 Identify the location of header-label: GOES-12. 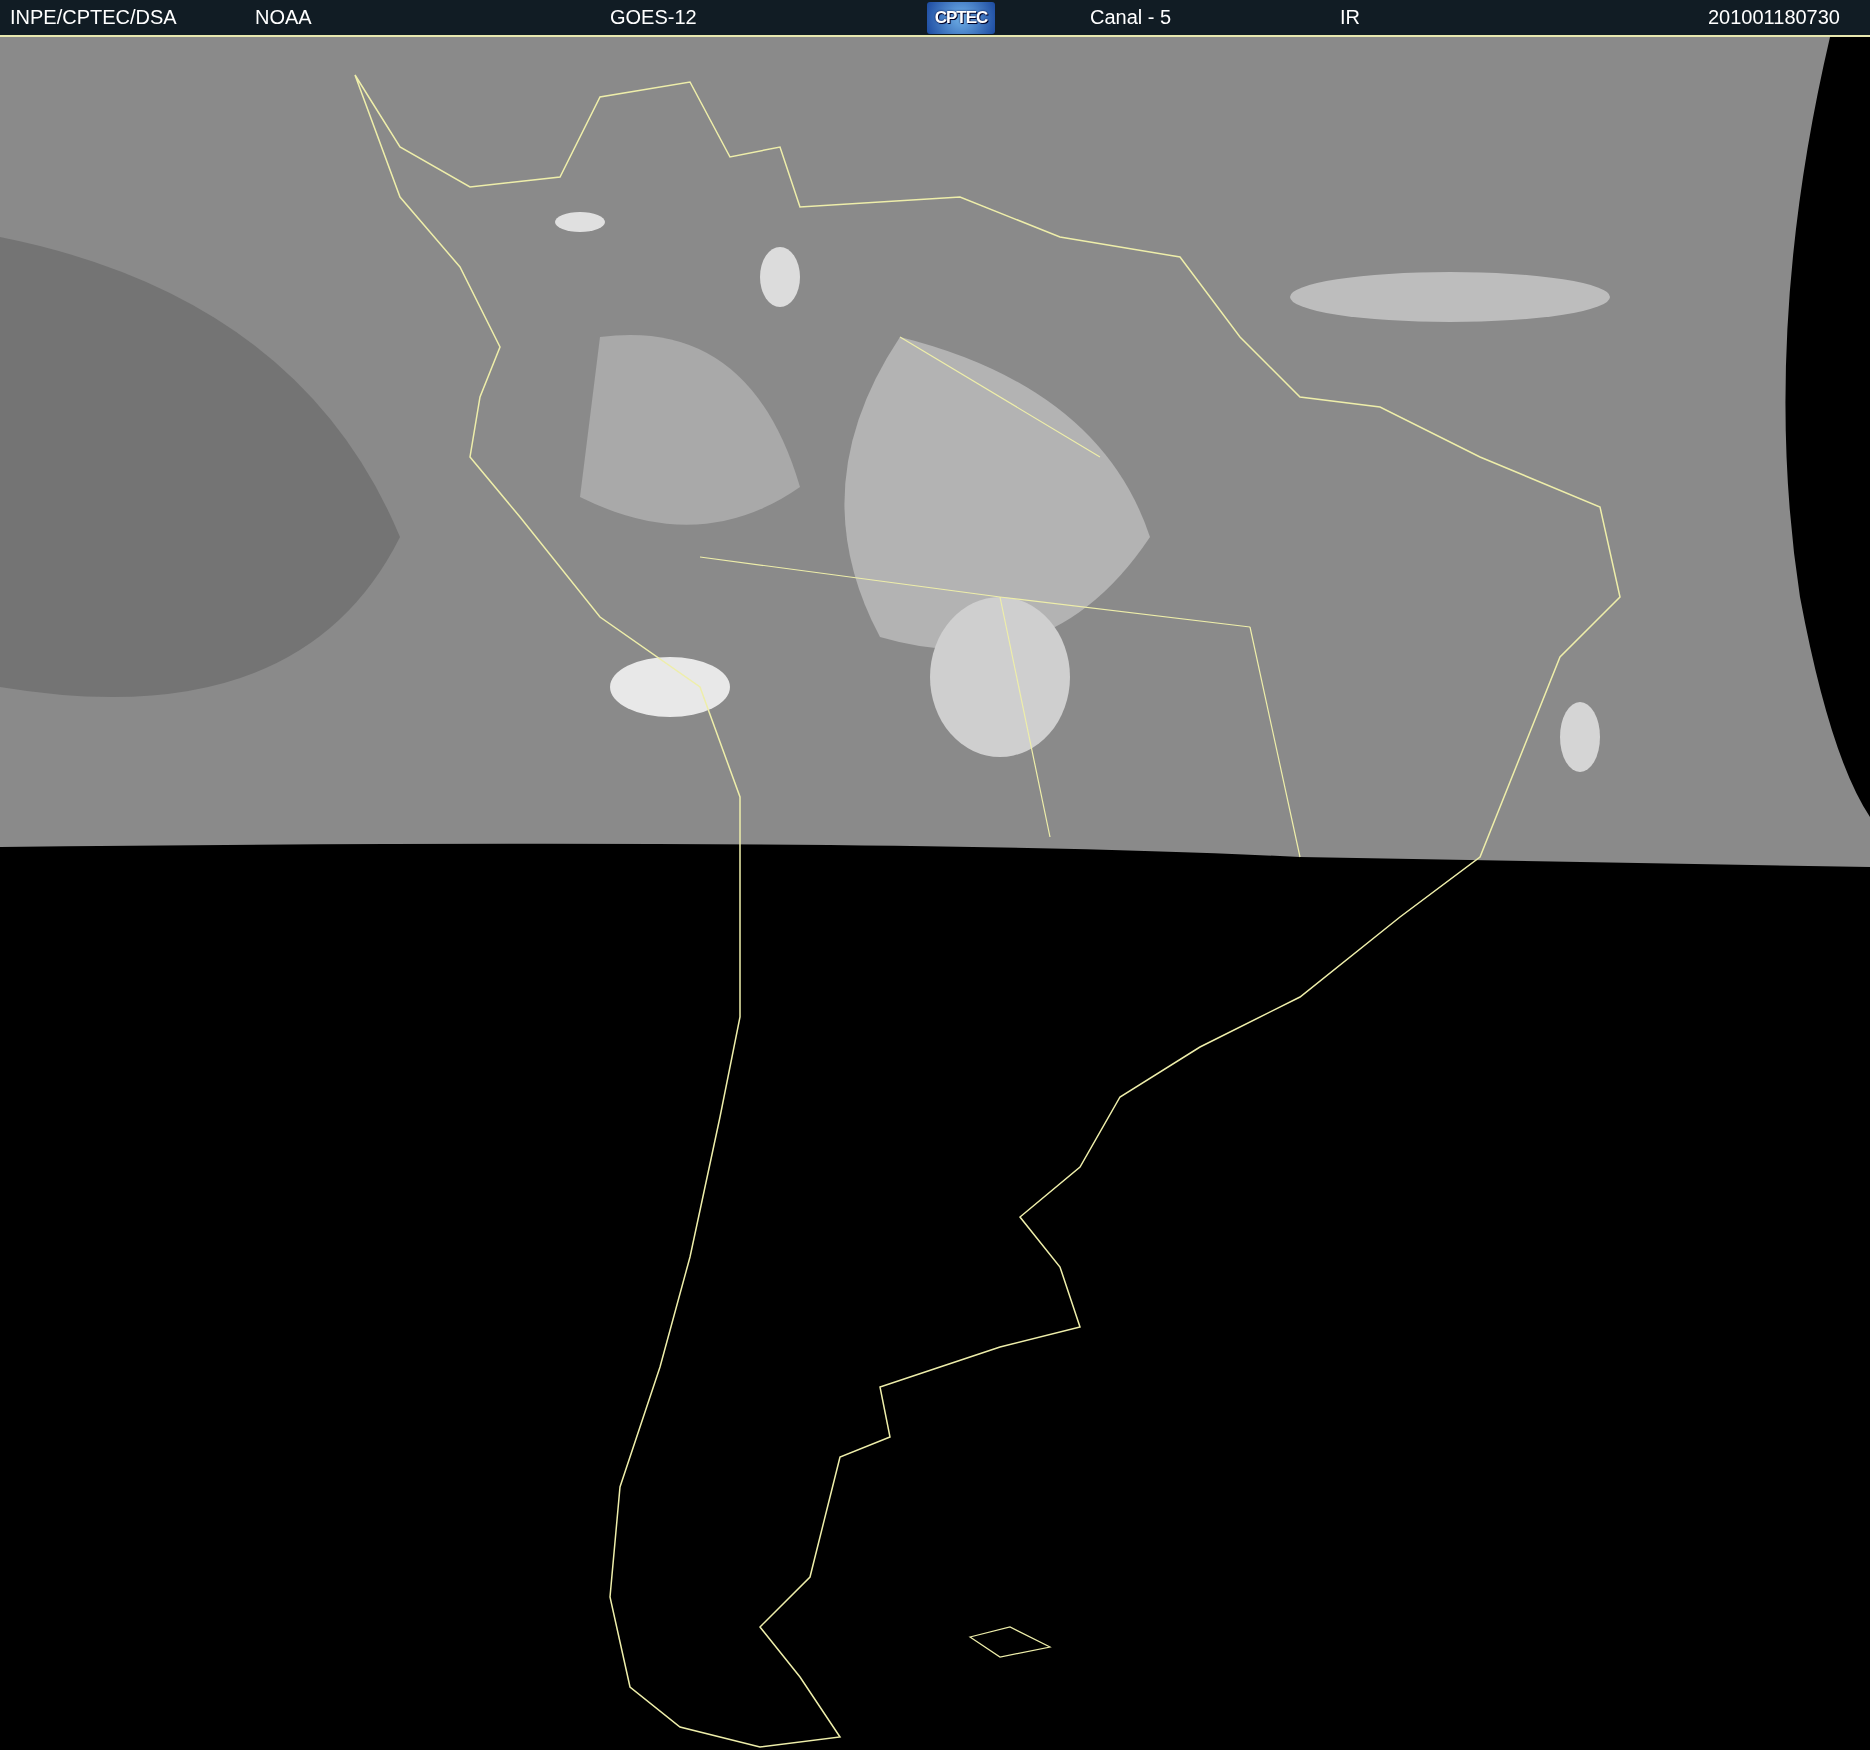
(654, 17).